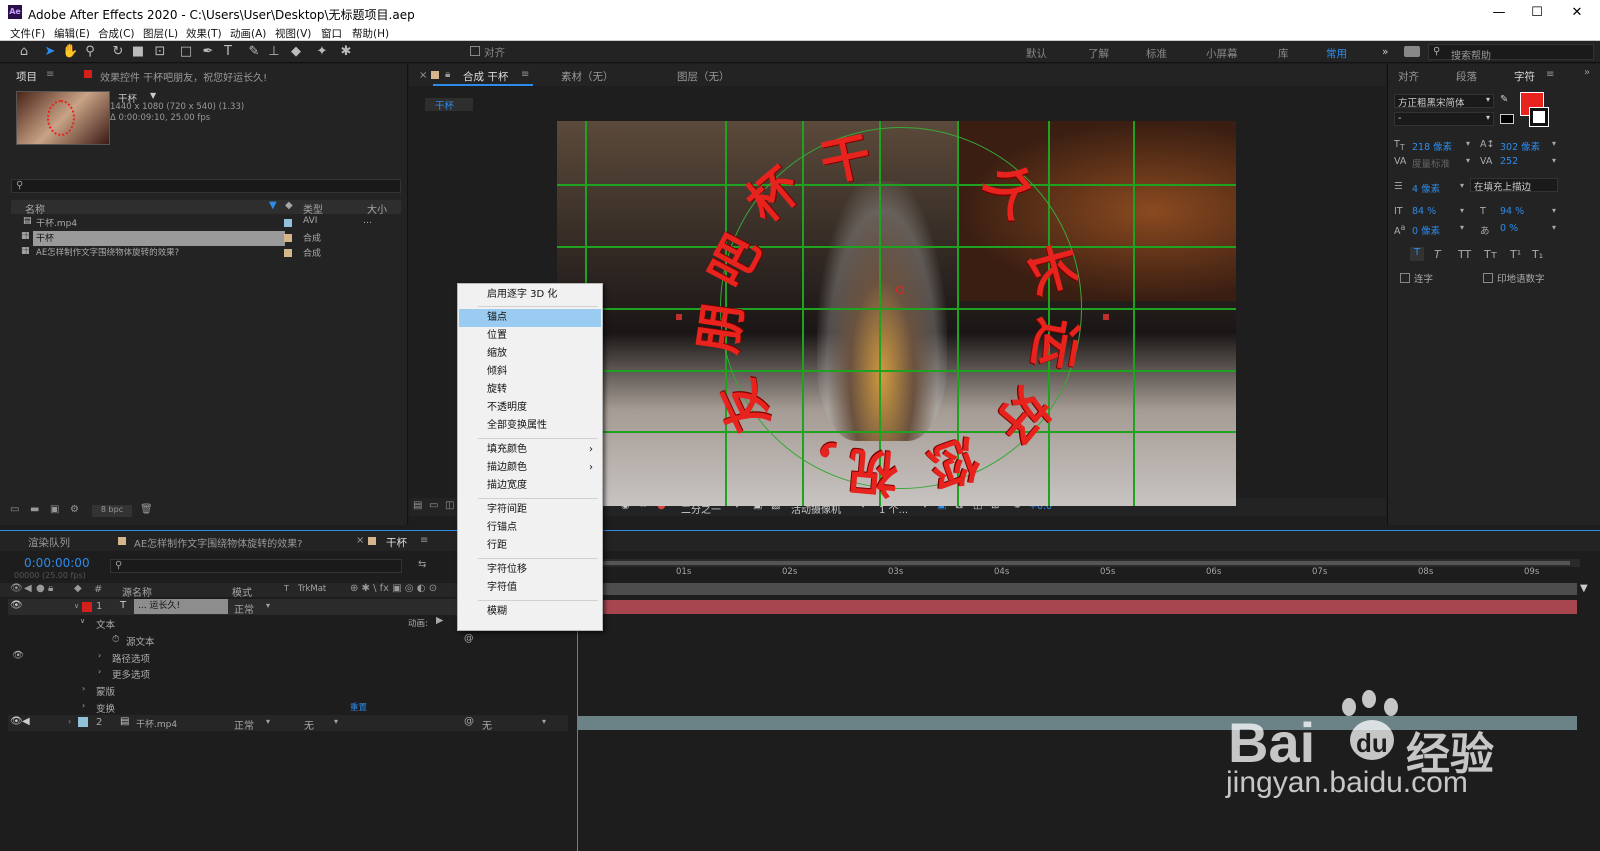 The width and height of the screenshot is (1600, 851). I want to click on menu-item-all-transform: 全部变换属性, so click(530, 426).